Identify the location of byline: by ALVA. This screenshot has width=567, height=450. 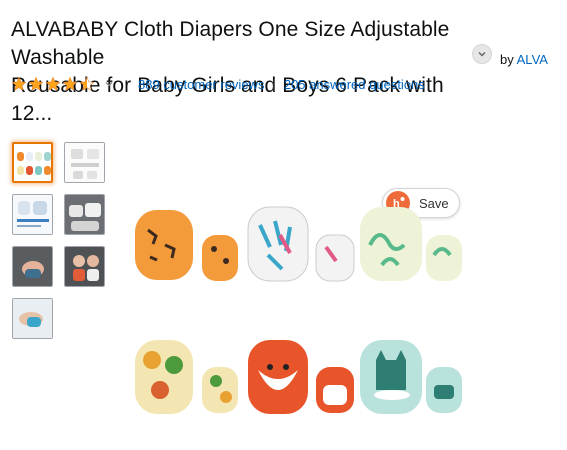
(524, 59).